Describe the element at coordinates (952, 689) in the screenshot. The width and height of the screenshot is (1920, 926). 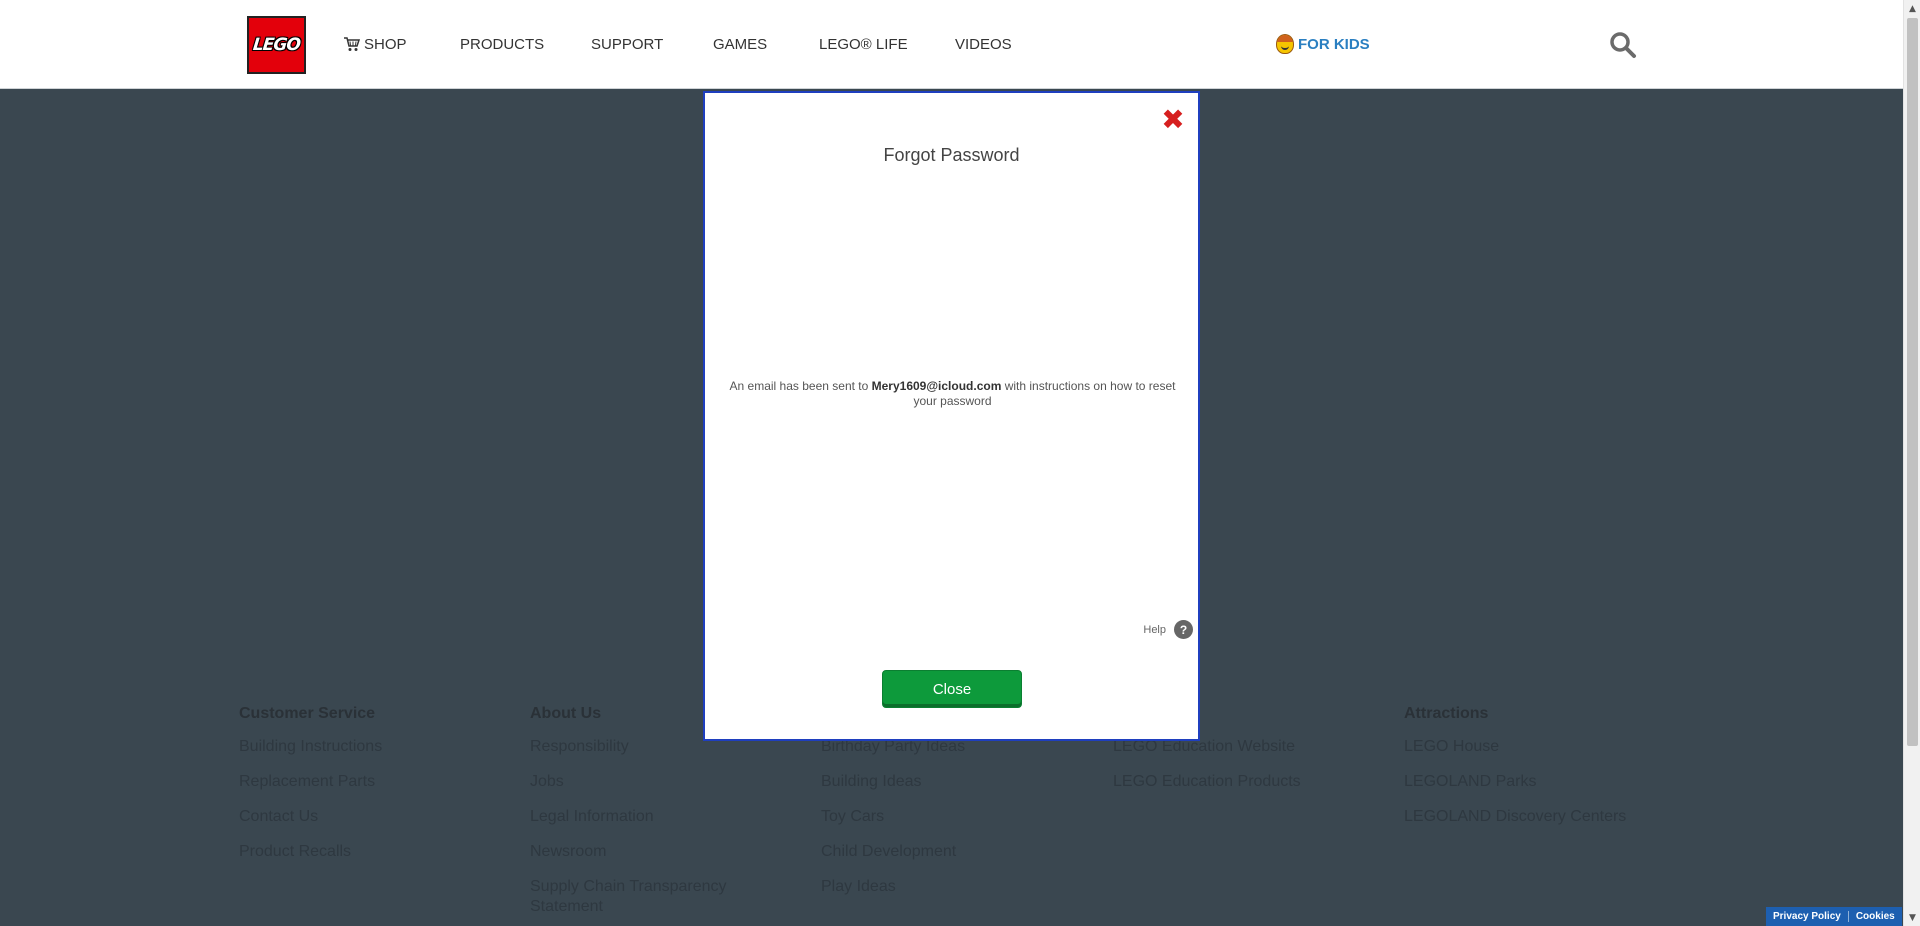
I see `close-button: Close` at that location.